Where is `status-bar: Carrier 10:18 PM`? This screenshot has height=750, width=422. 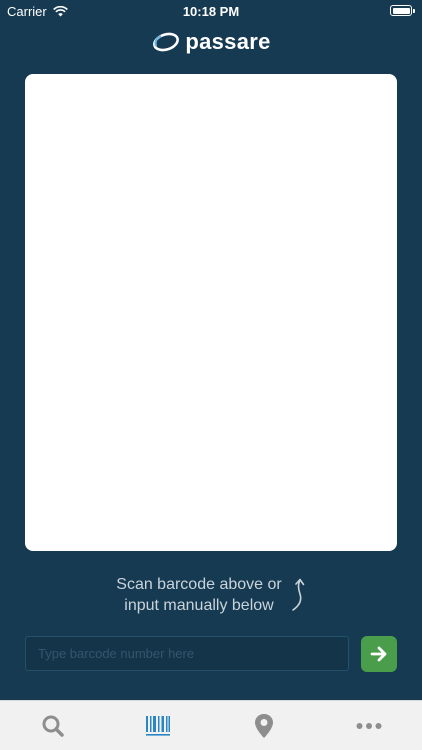 status-bar: Carrier 10:18 PM is located at coordinates (211, 11).